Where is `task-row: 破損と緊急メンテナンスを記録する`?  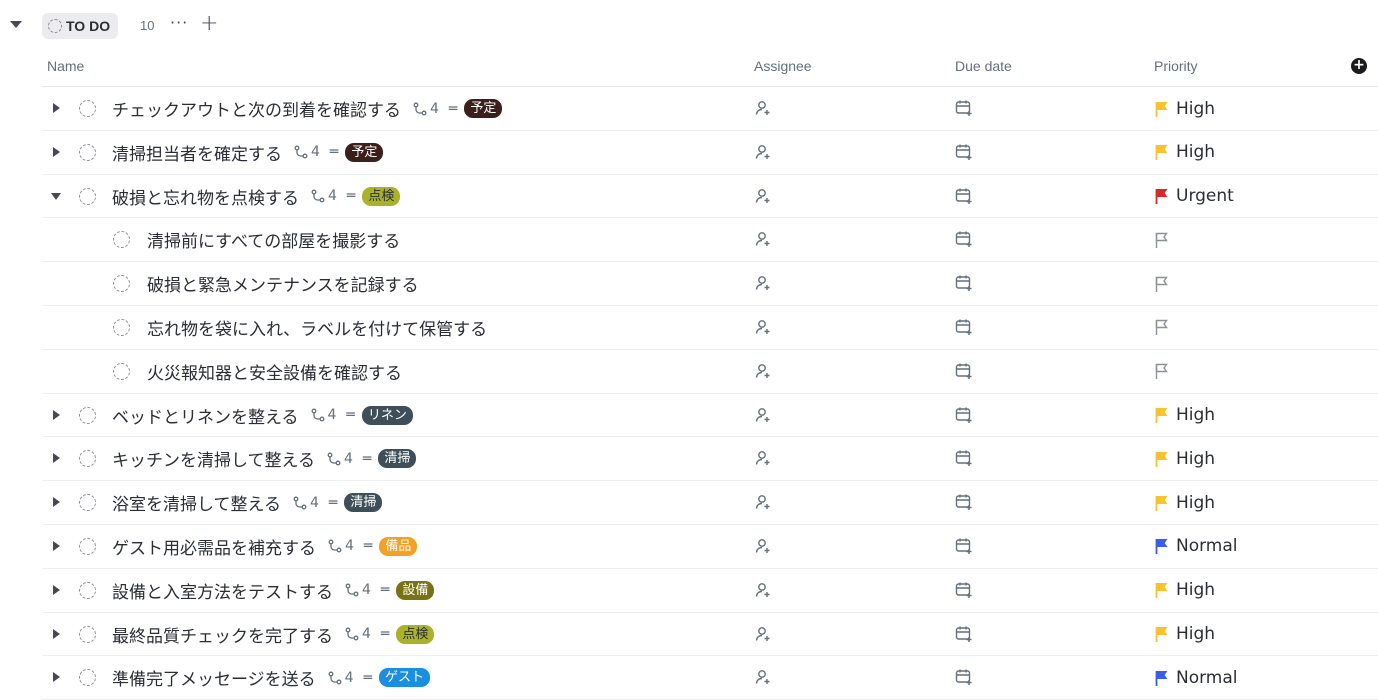
task-row: 破損と緊急メンテナンスを記録する is located at coordinates (710, 284).